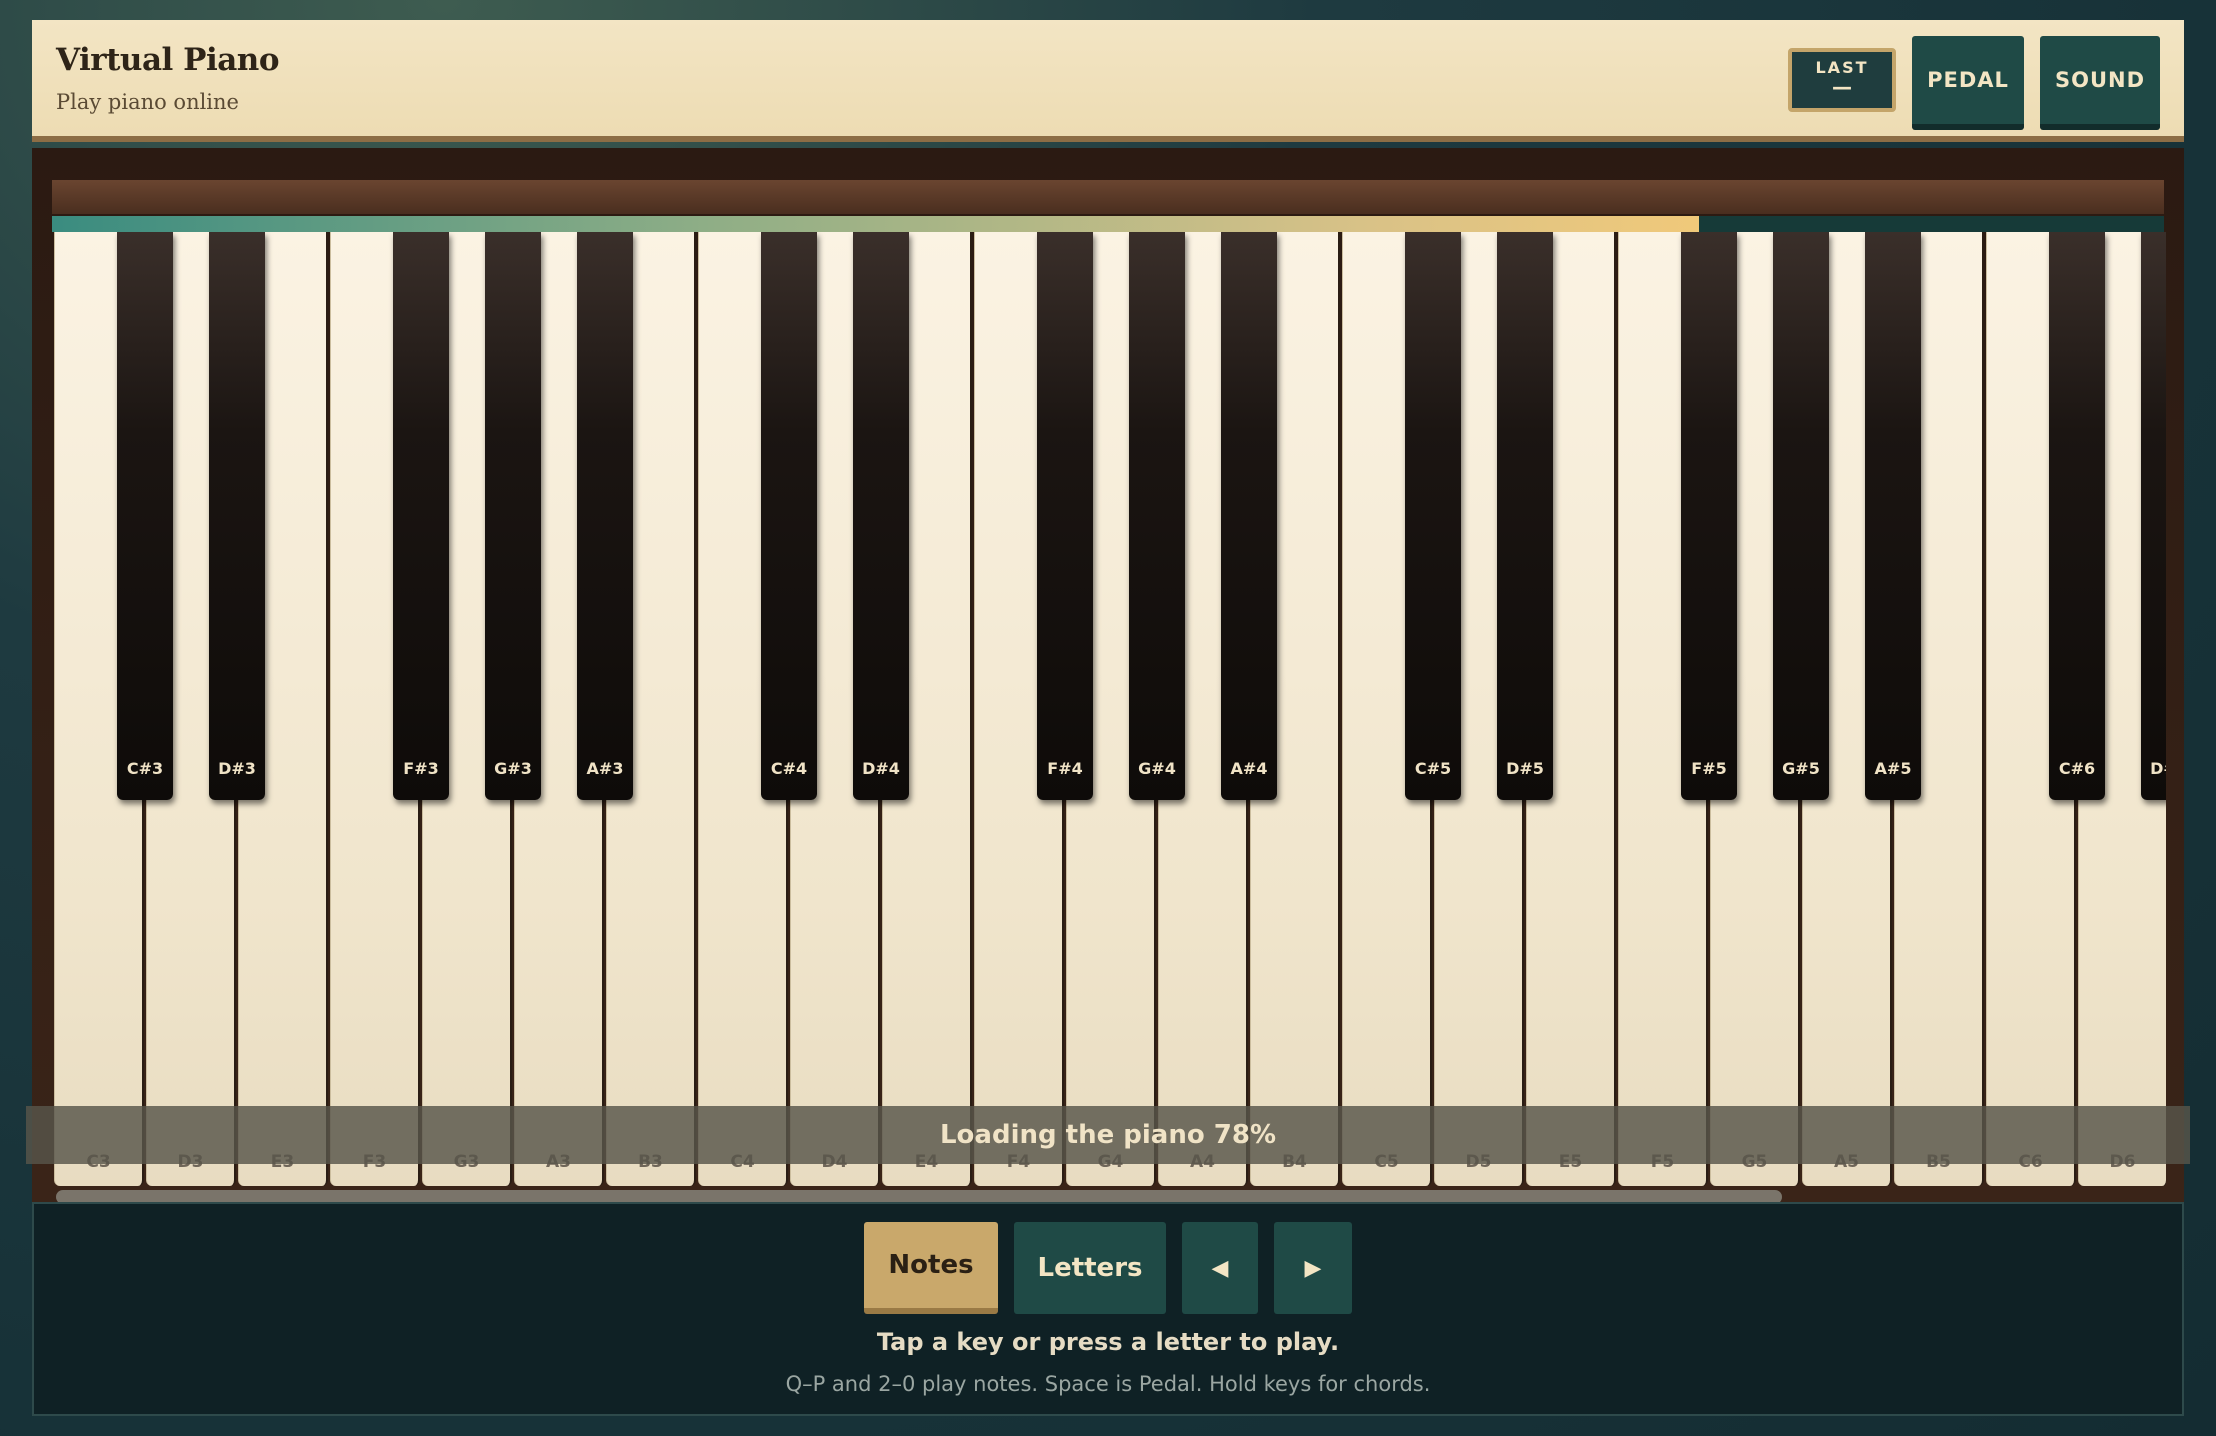 The height and width of the screenshot is (1436, 2216). Describe the element at coordinates (605, 768) in the screenshot. I see `black-key-label: A#3` at that location.